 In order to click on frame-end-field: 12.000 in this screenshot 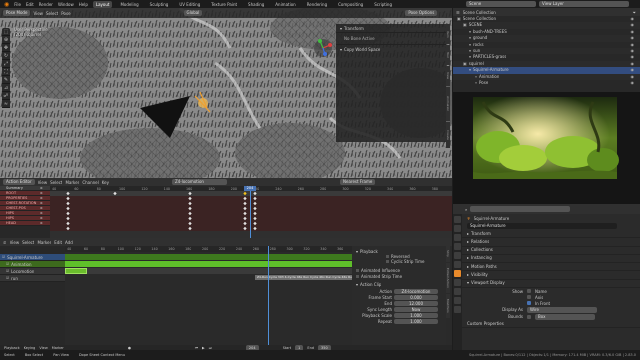, I will do `click(416, 303)`.